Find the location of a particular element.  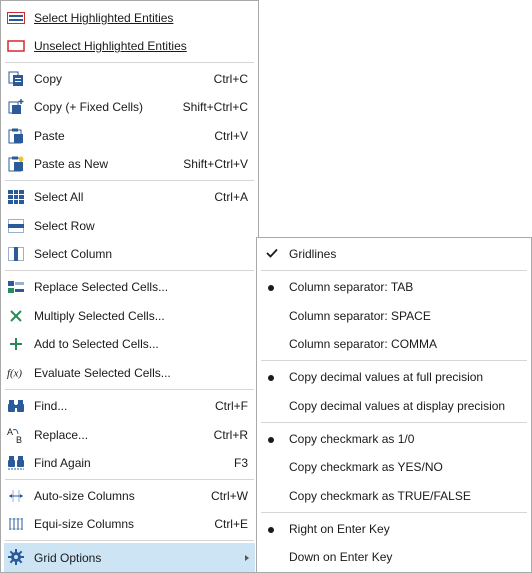

svg-text: f(x) is located at coordinates (14, 374).